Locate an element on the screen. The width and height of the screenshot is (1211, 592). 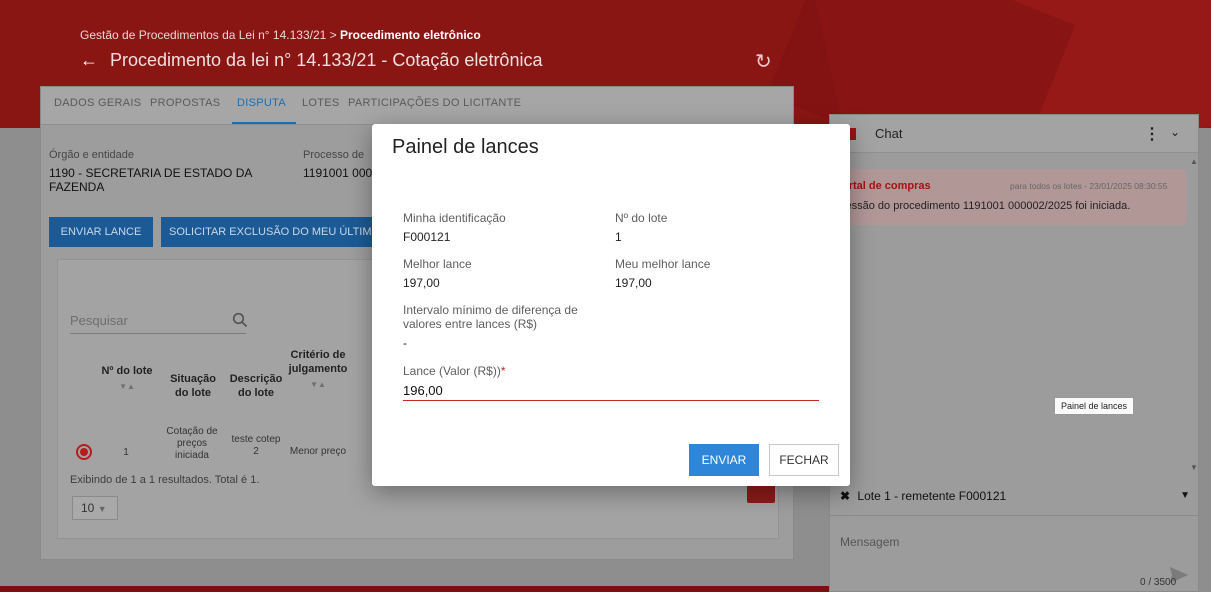
column-header-situacao: Situação do lote is located at coordinates (193, 386).